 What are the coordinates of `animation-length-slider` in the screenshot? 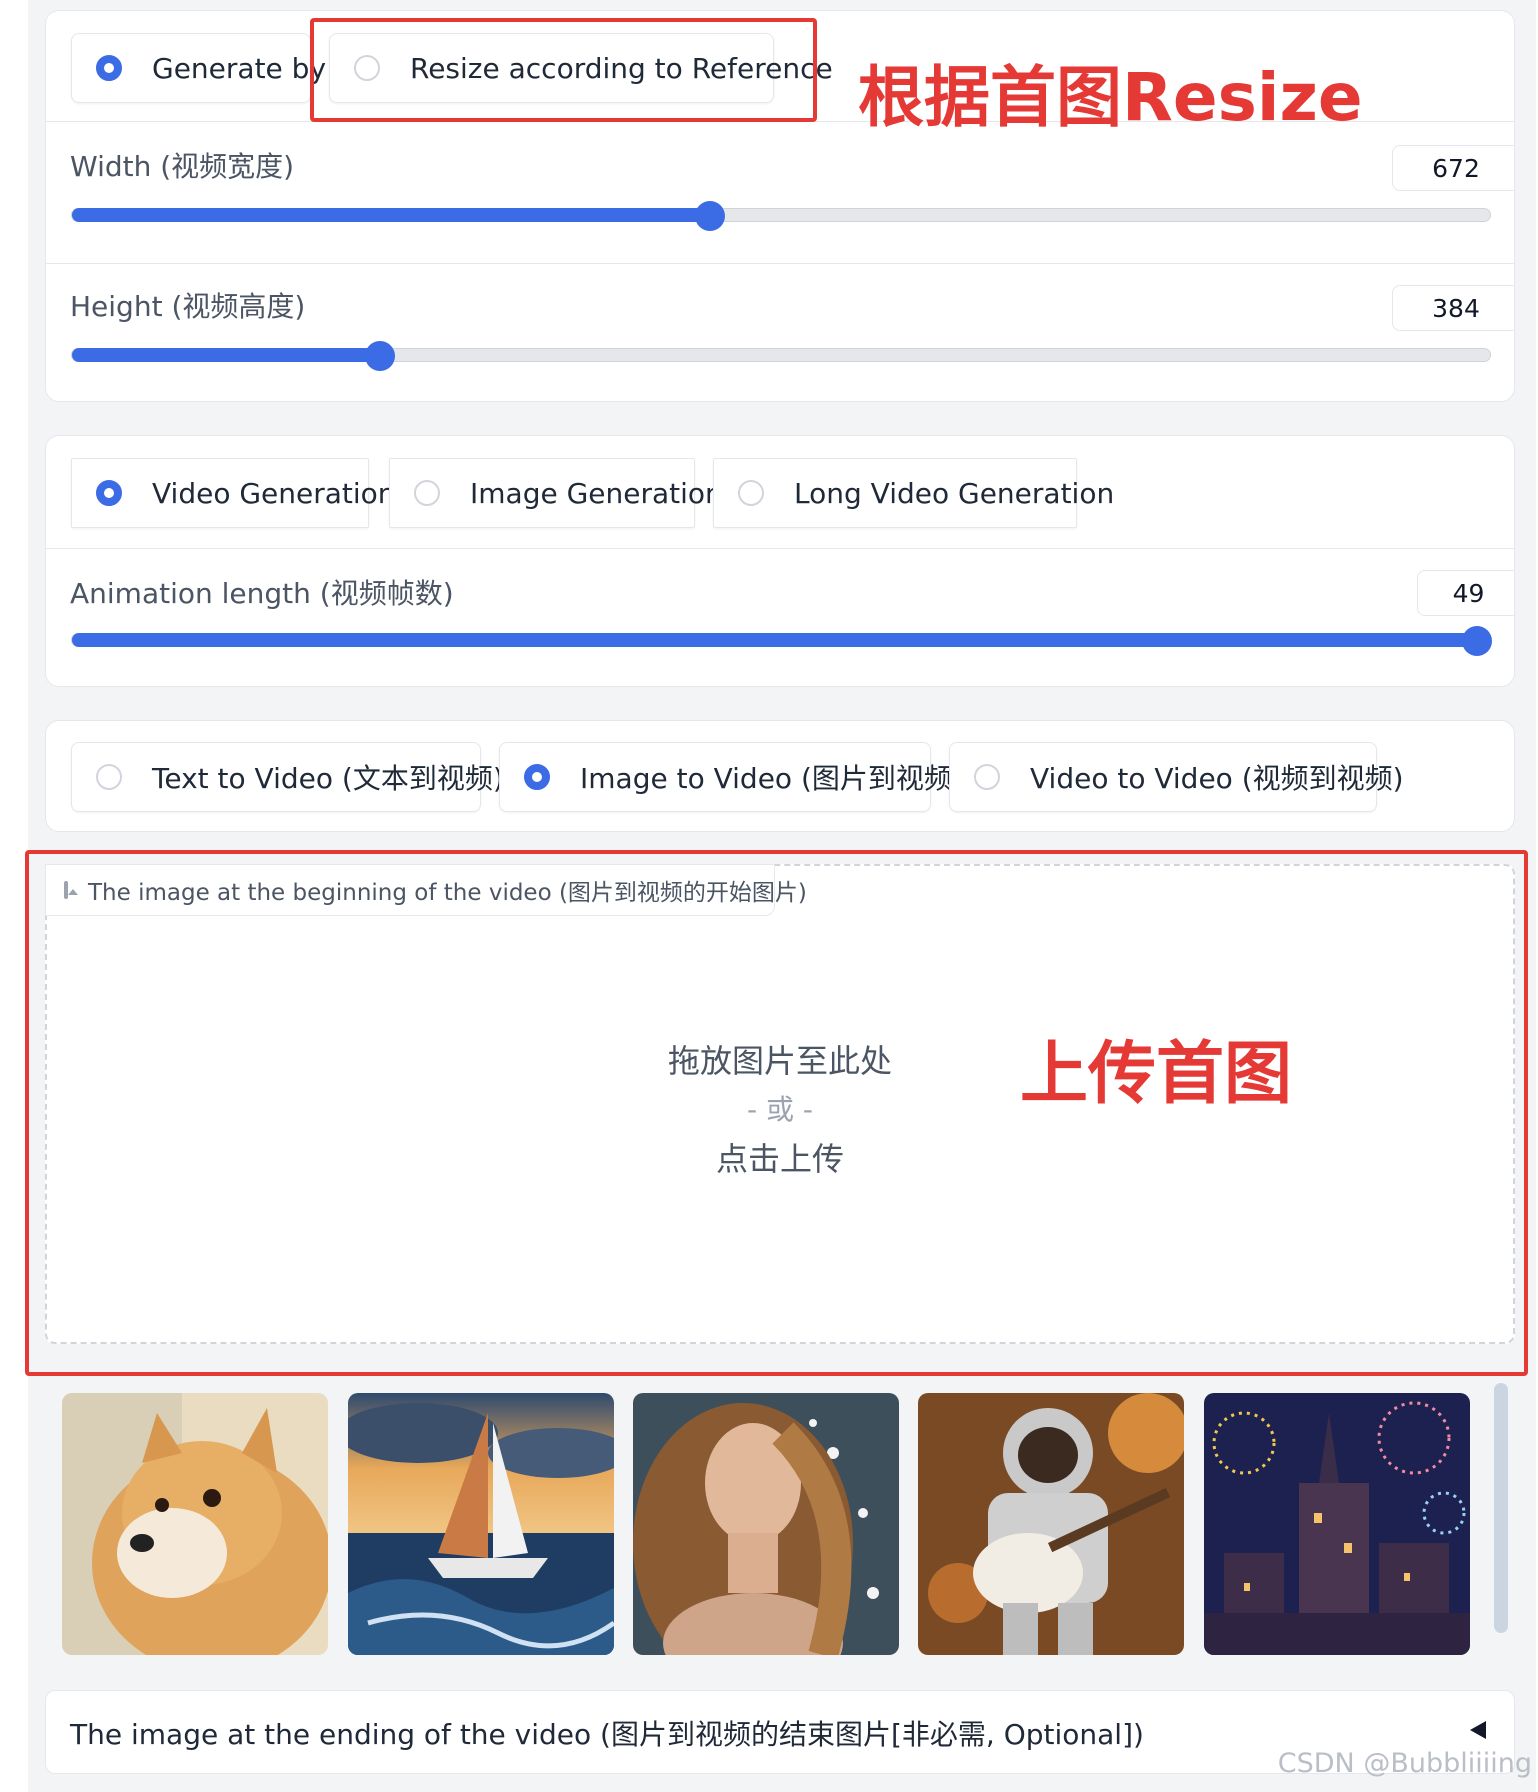 It's located at (781, 641).